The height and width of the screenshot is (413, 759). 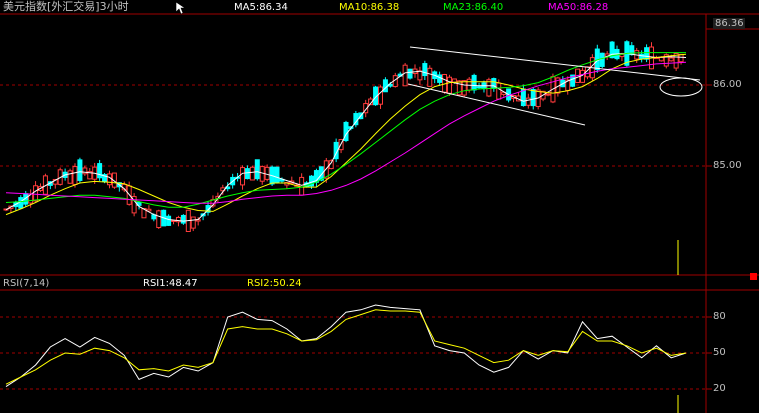 What do you see at coordinates (727, 84) in the screenshot?
I see `price-axis-label-86: 86.00` at bounding box center [727, 84].